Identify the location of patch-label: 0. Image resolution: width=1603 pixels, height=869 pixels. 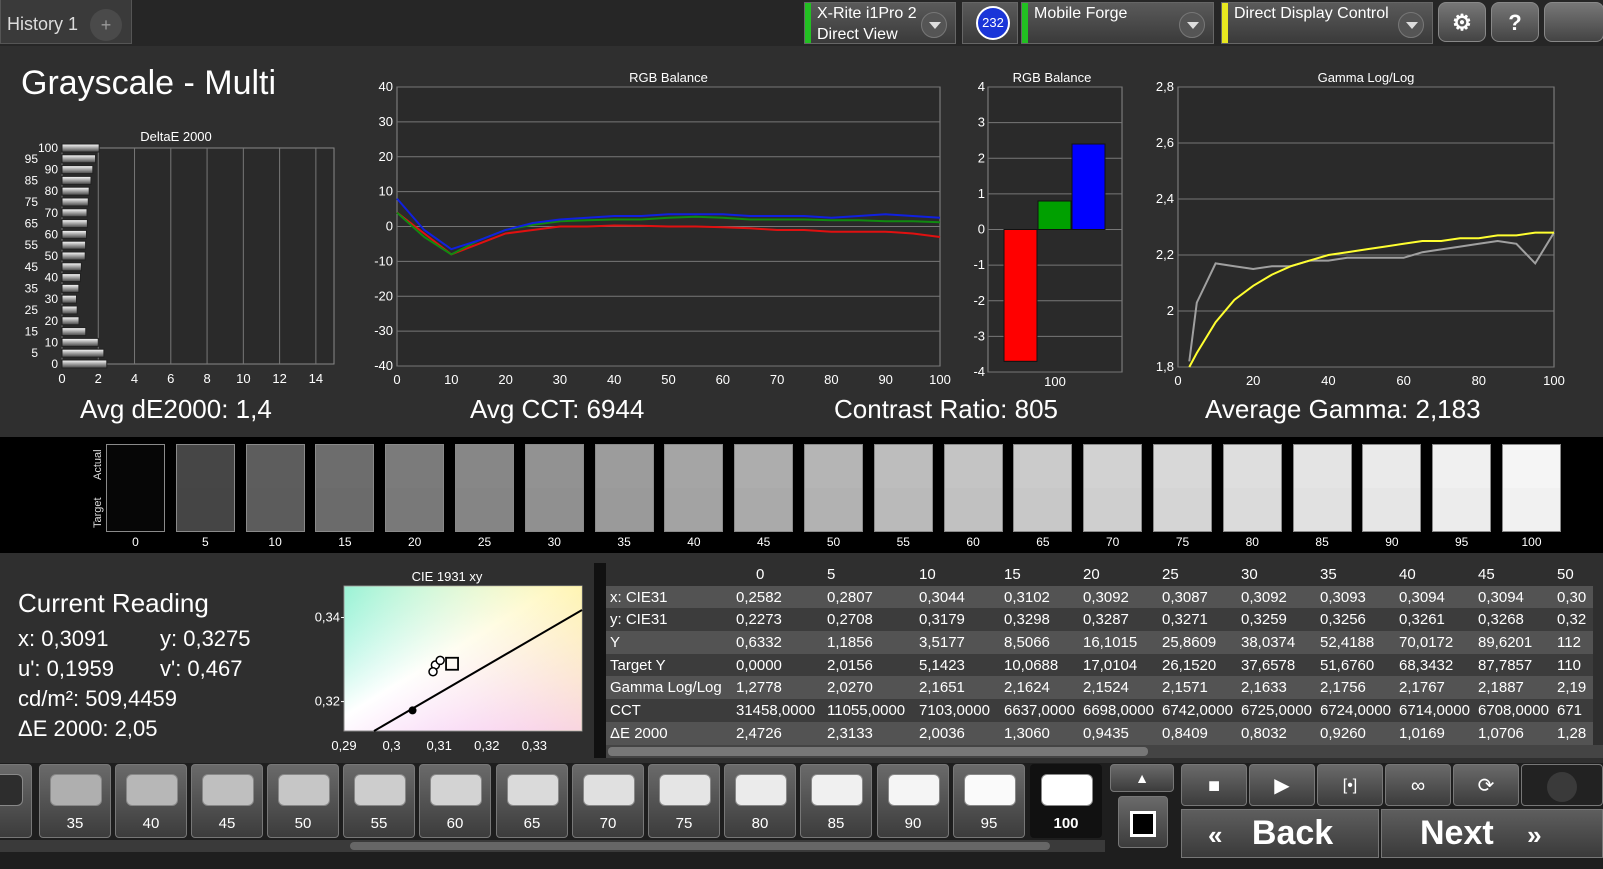
(15, 823).